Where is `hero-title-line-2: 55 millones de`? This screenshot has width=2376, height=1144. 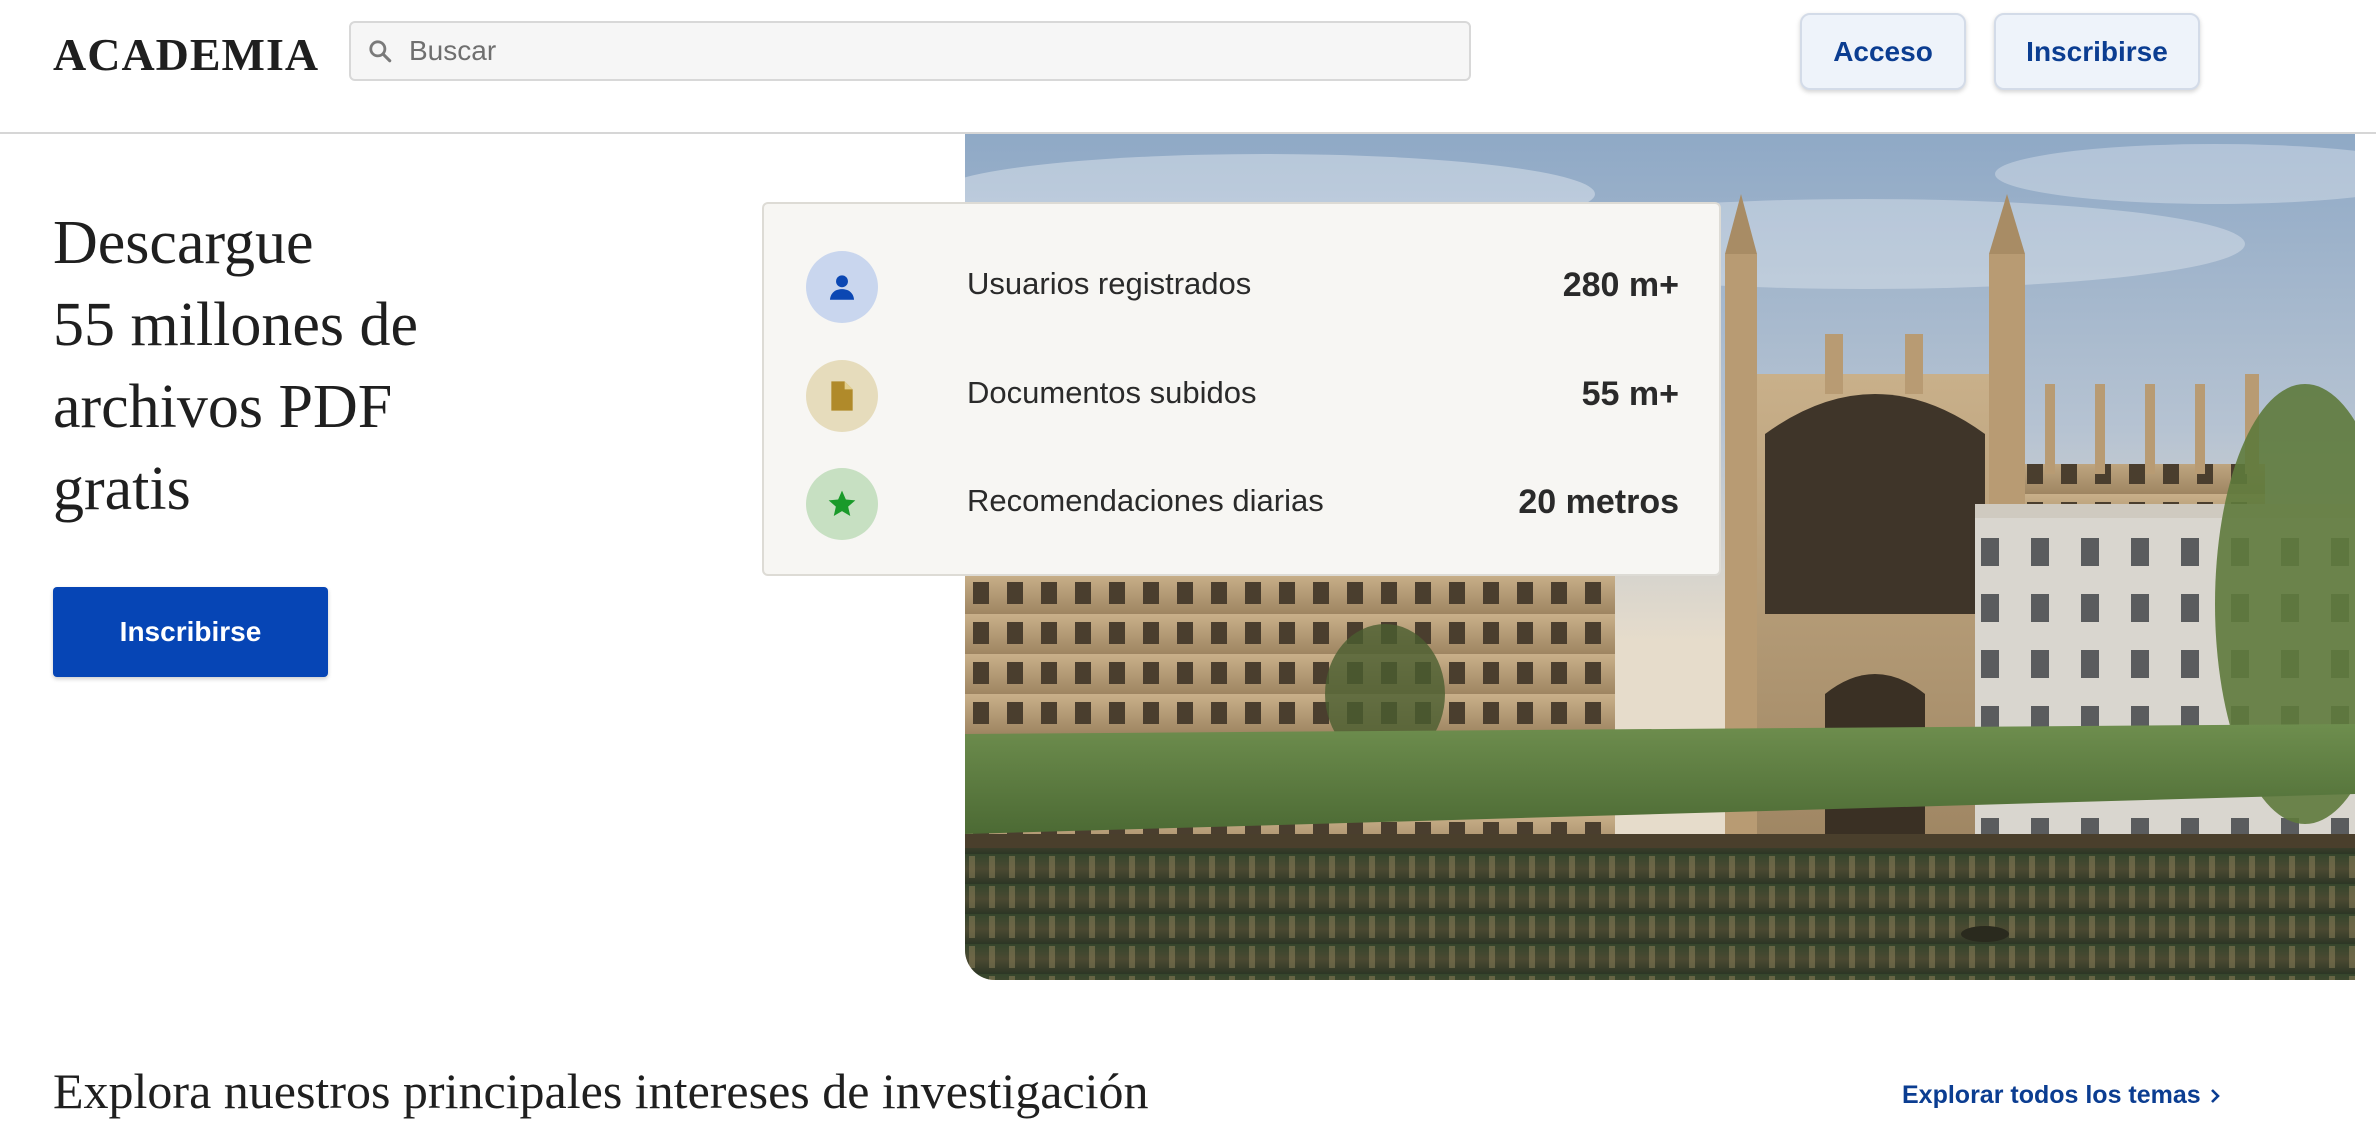
hero-title-line-2: 55 millones de is located at coordinates (236, 325).